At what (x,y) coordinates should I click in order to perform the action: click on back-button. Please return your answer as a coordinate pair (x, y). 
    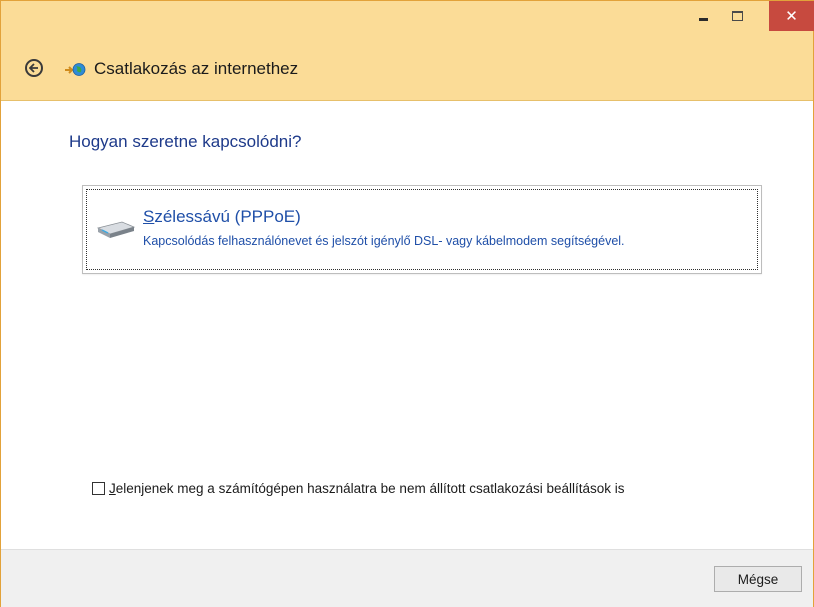
    Looking at the image, I should click on (34, 68).